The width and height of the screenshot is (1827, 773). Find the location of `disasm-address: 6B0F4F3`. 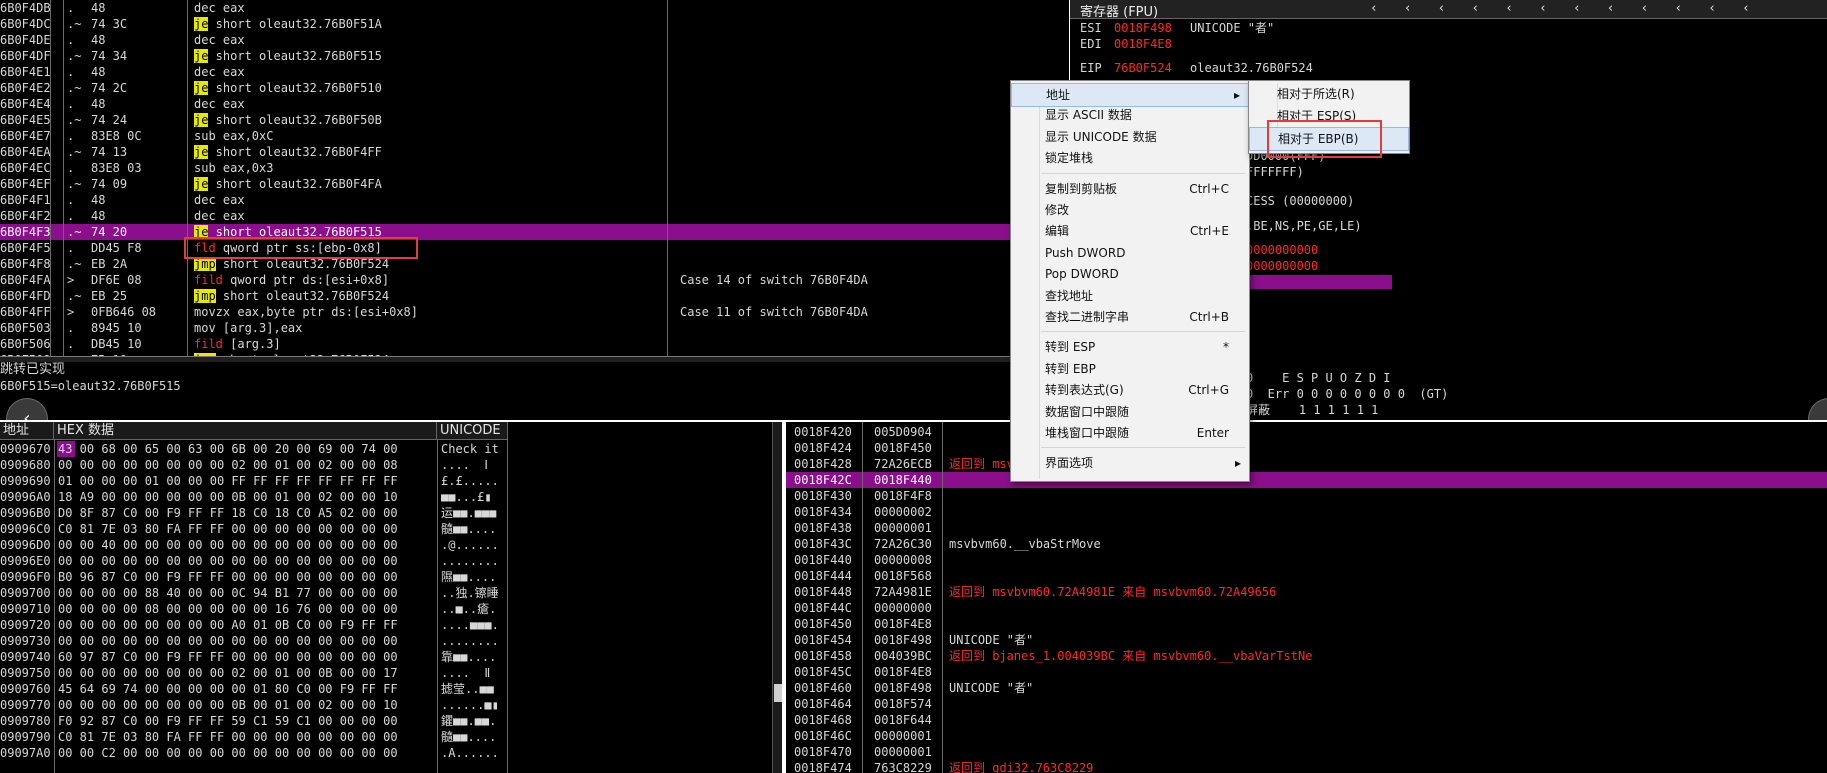

disasm-address: 6B0F4F3 is located at coordinates (25, 232).